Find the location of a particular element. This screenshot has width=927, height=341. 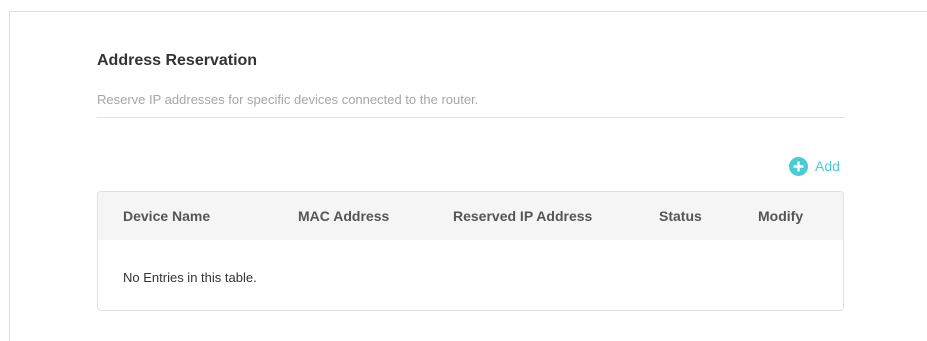

section-divider is located at coordinates (471, 117).